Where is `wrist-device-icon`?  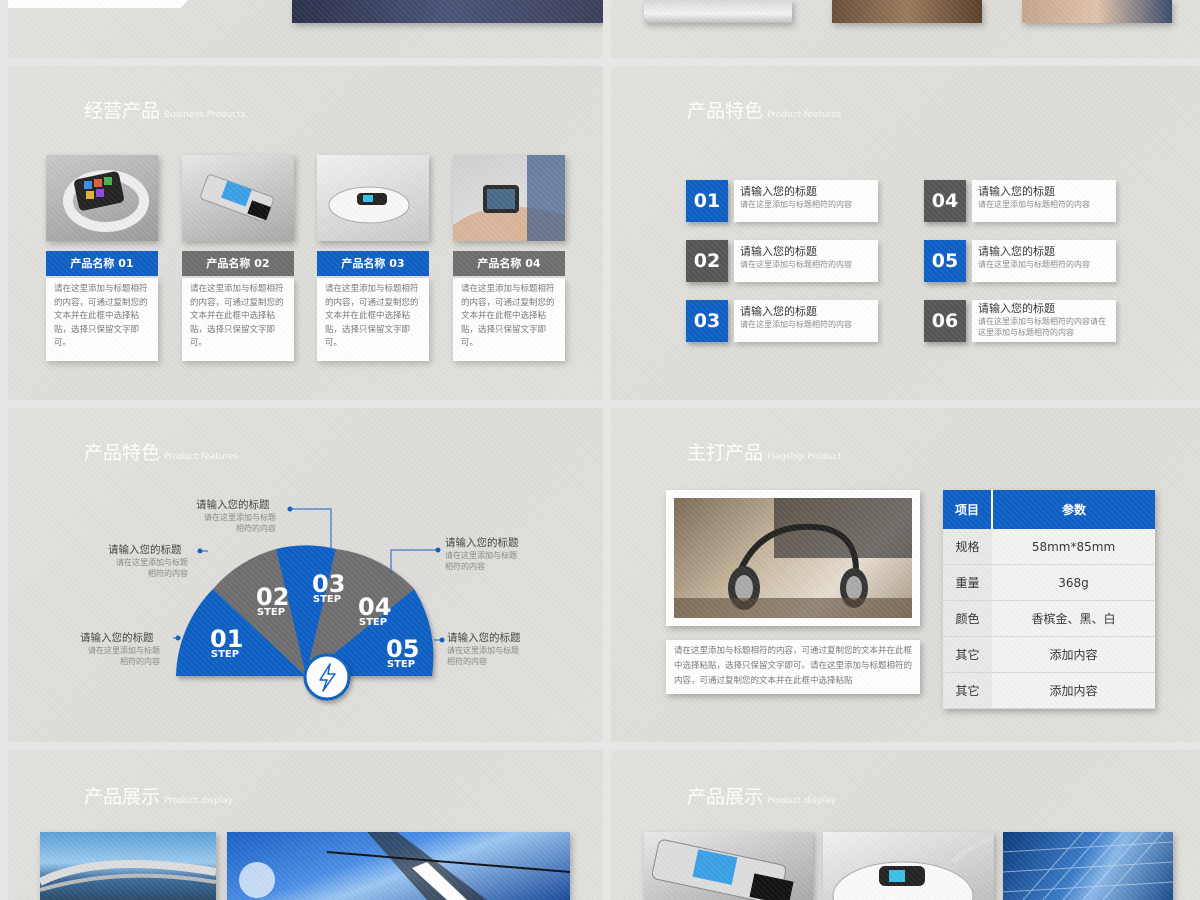
wrist-device-icon is located at coordinates (509, 198).